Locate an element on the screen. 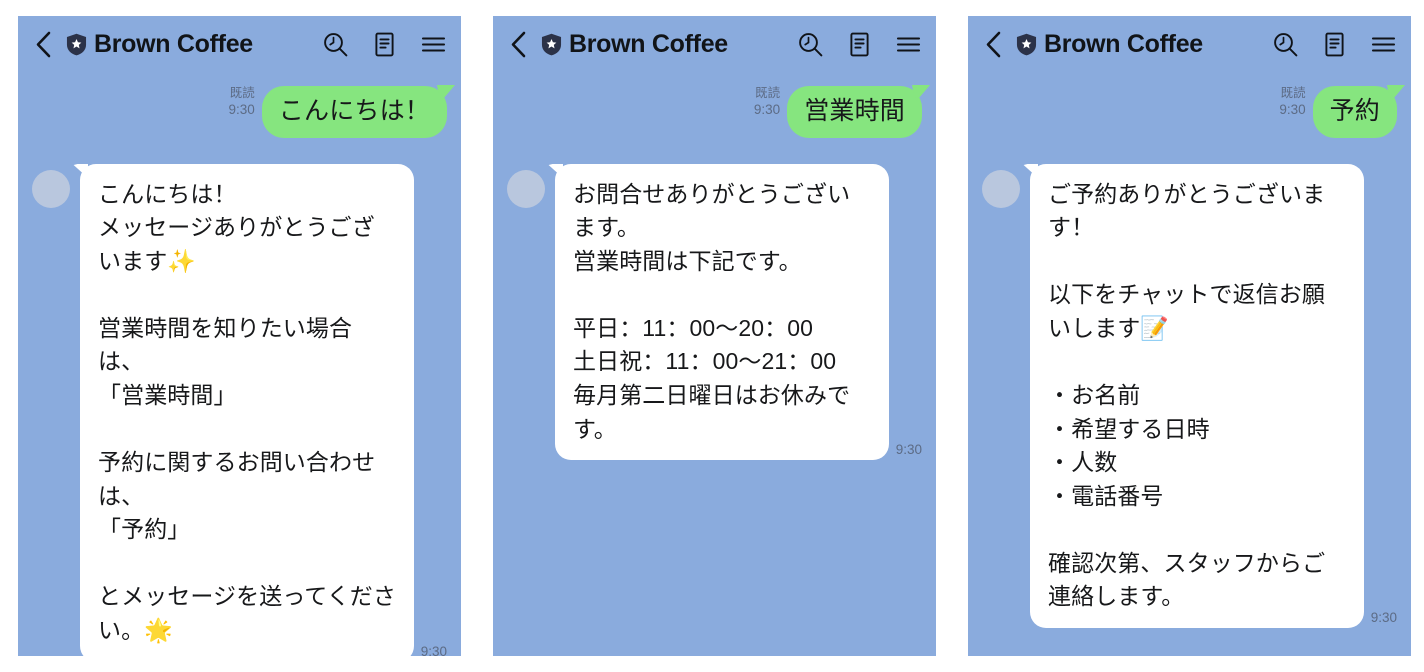  outgoing-message-bubble: 営業時間 is located at coordinates (854, 112).